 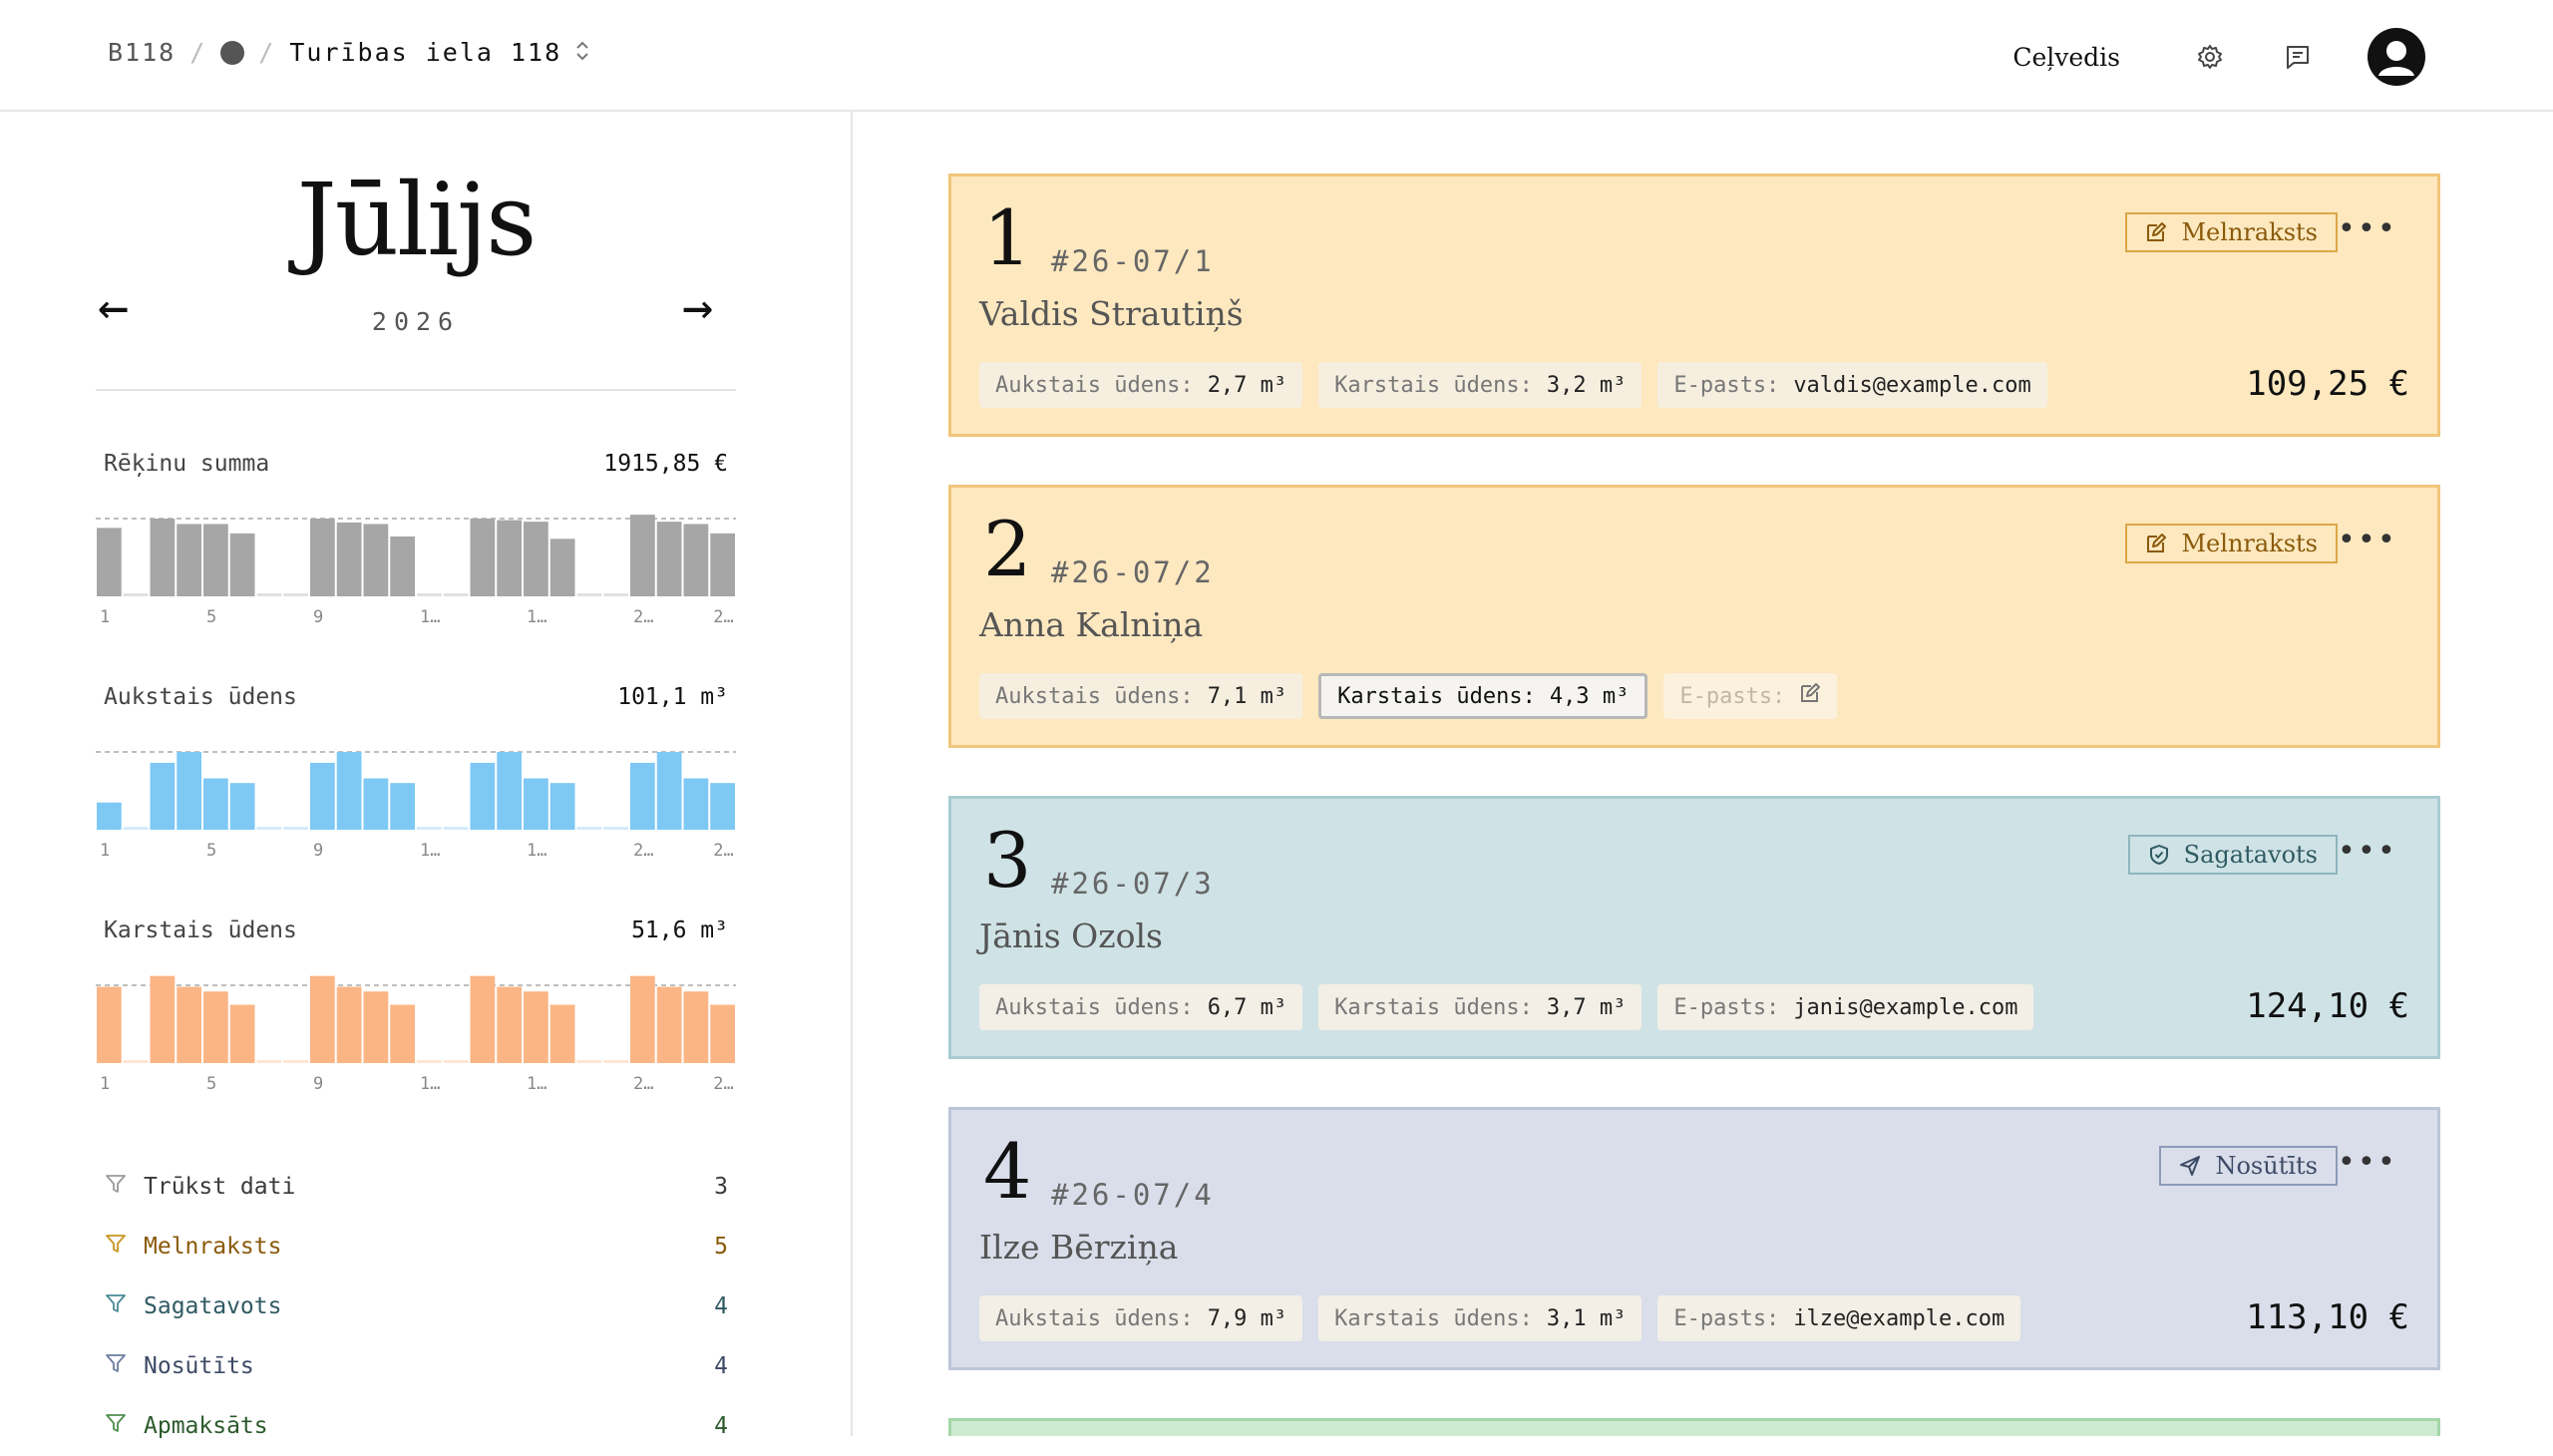 What do you see at coordinates (1590, 696) in the screenshot?
I see `chip-value: 4,3 m³` at bounding box center [1590, 696].